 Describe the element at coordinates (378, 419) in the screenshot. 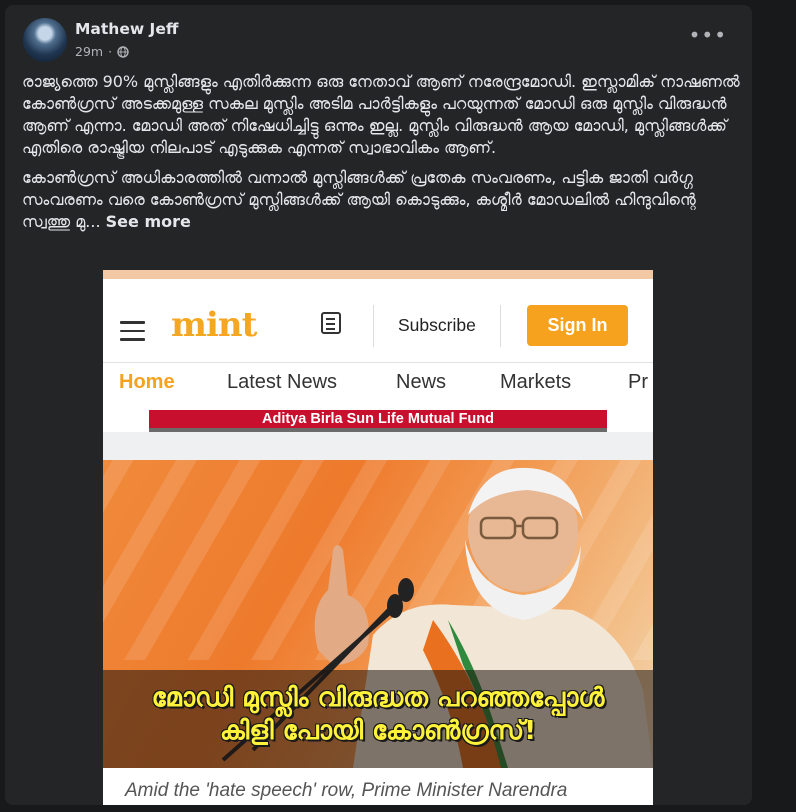

I see `ad-banner: Aditya Birla Sun Life Mutual Fund` at that location.